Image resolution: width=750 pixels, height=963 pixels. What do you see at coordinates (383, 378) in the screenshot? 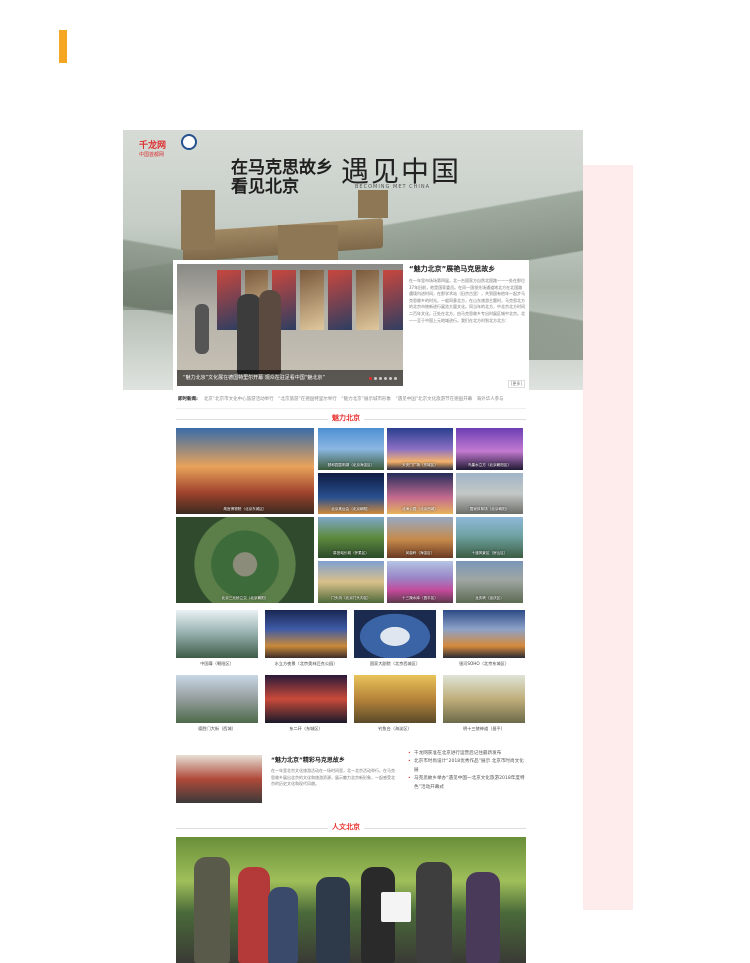
I see `carousel-dots` at bounding box center [383, 378].